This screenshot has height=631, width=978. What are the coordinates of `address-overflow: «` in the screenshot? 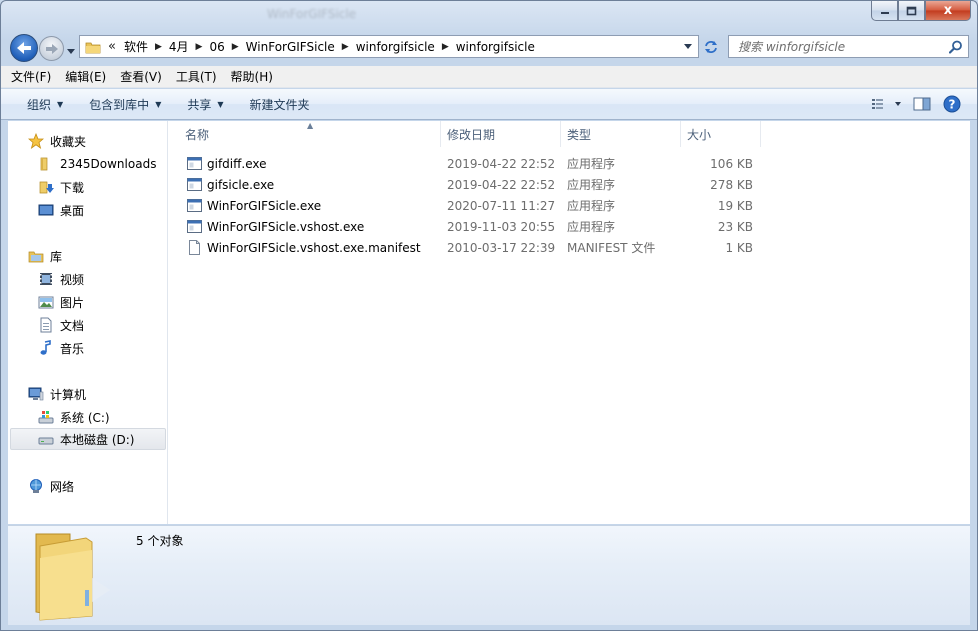 It's located at (112, 46).